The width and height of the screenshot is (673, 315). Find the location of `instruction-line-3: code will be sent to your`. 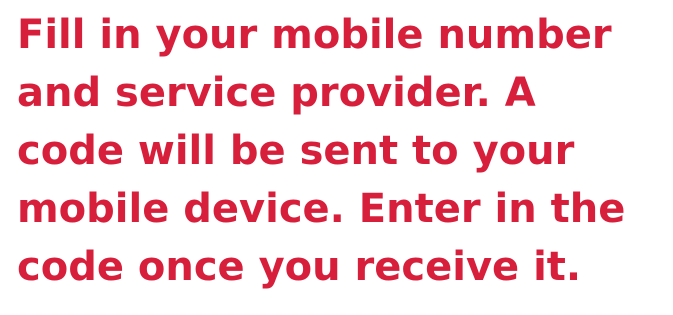

instruction-line-3: code will be sent to your is located at coordinates (296, 151).